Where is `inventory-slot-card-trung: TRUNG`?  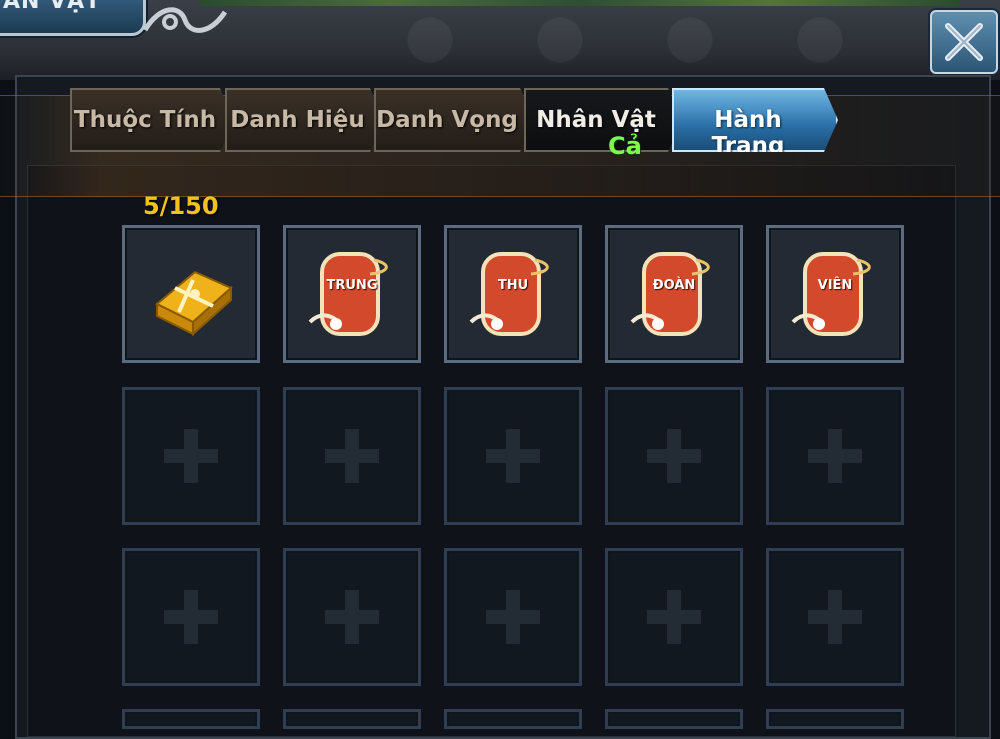 inventory-slot-card-trung: TRUNG is located at coordinates (352, 294).